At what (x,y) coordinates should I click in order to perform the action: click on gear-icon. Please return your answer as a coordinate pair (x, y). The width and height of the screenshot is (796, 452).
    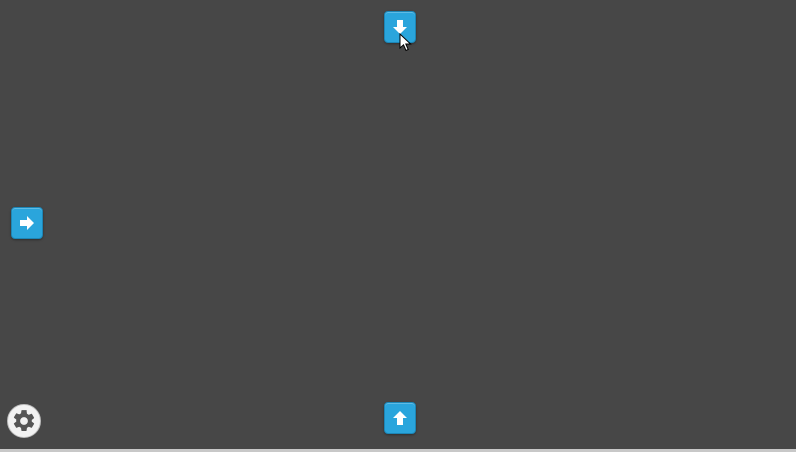
    Looking at the image, I should click on (24, 420).